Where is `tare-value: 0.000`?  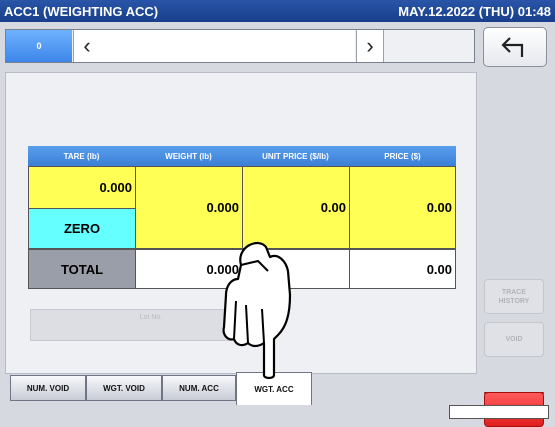 tare-value: 0.000 is located at coordinates (82, 187).